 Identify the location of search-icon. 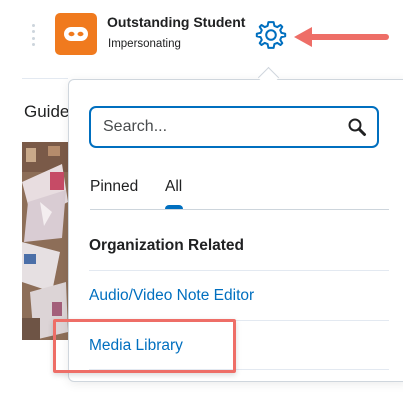
(357, 127).